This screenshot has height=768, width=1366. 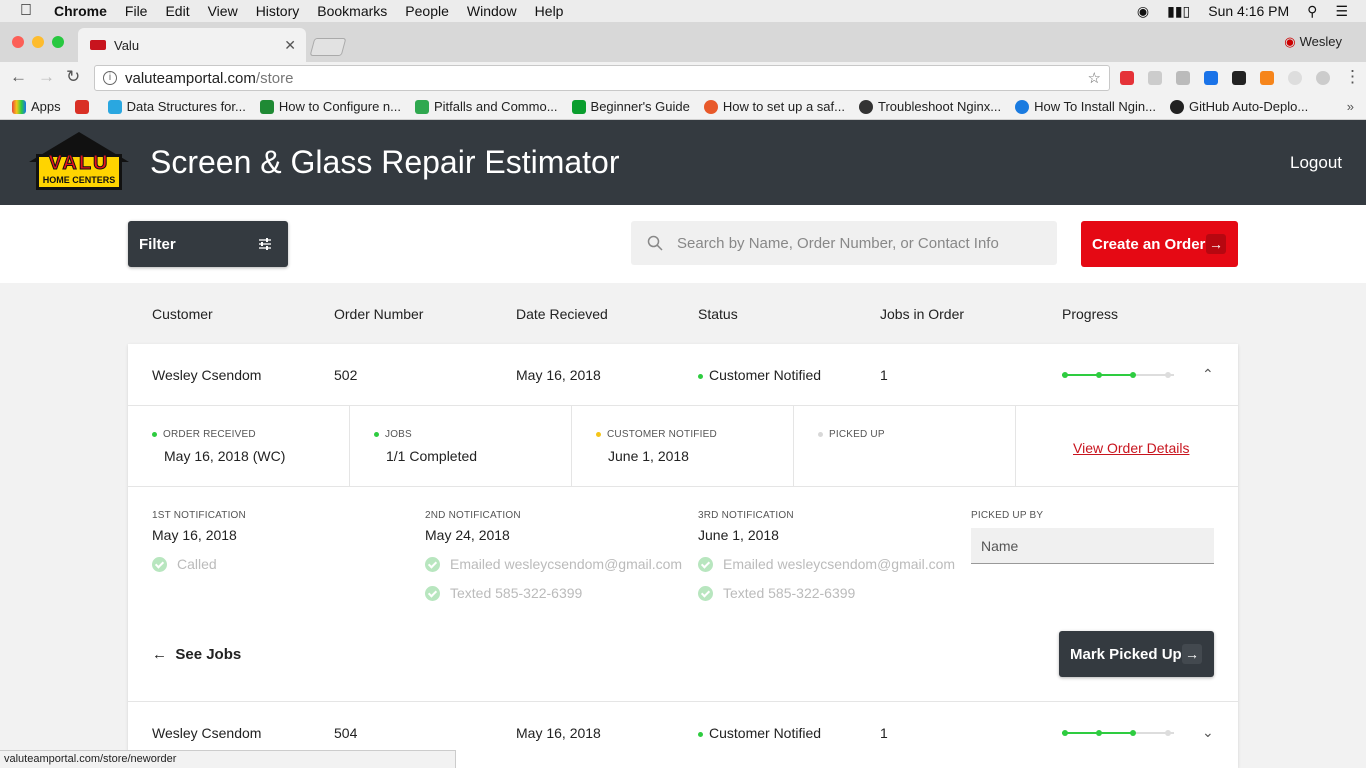 What do you see at coordinates (1341, 11) in the screenshot?
I see `notification-center-icon: ☰` at bounding box center [1341, 11].